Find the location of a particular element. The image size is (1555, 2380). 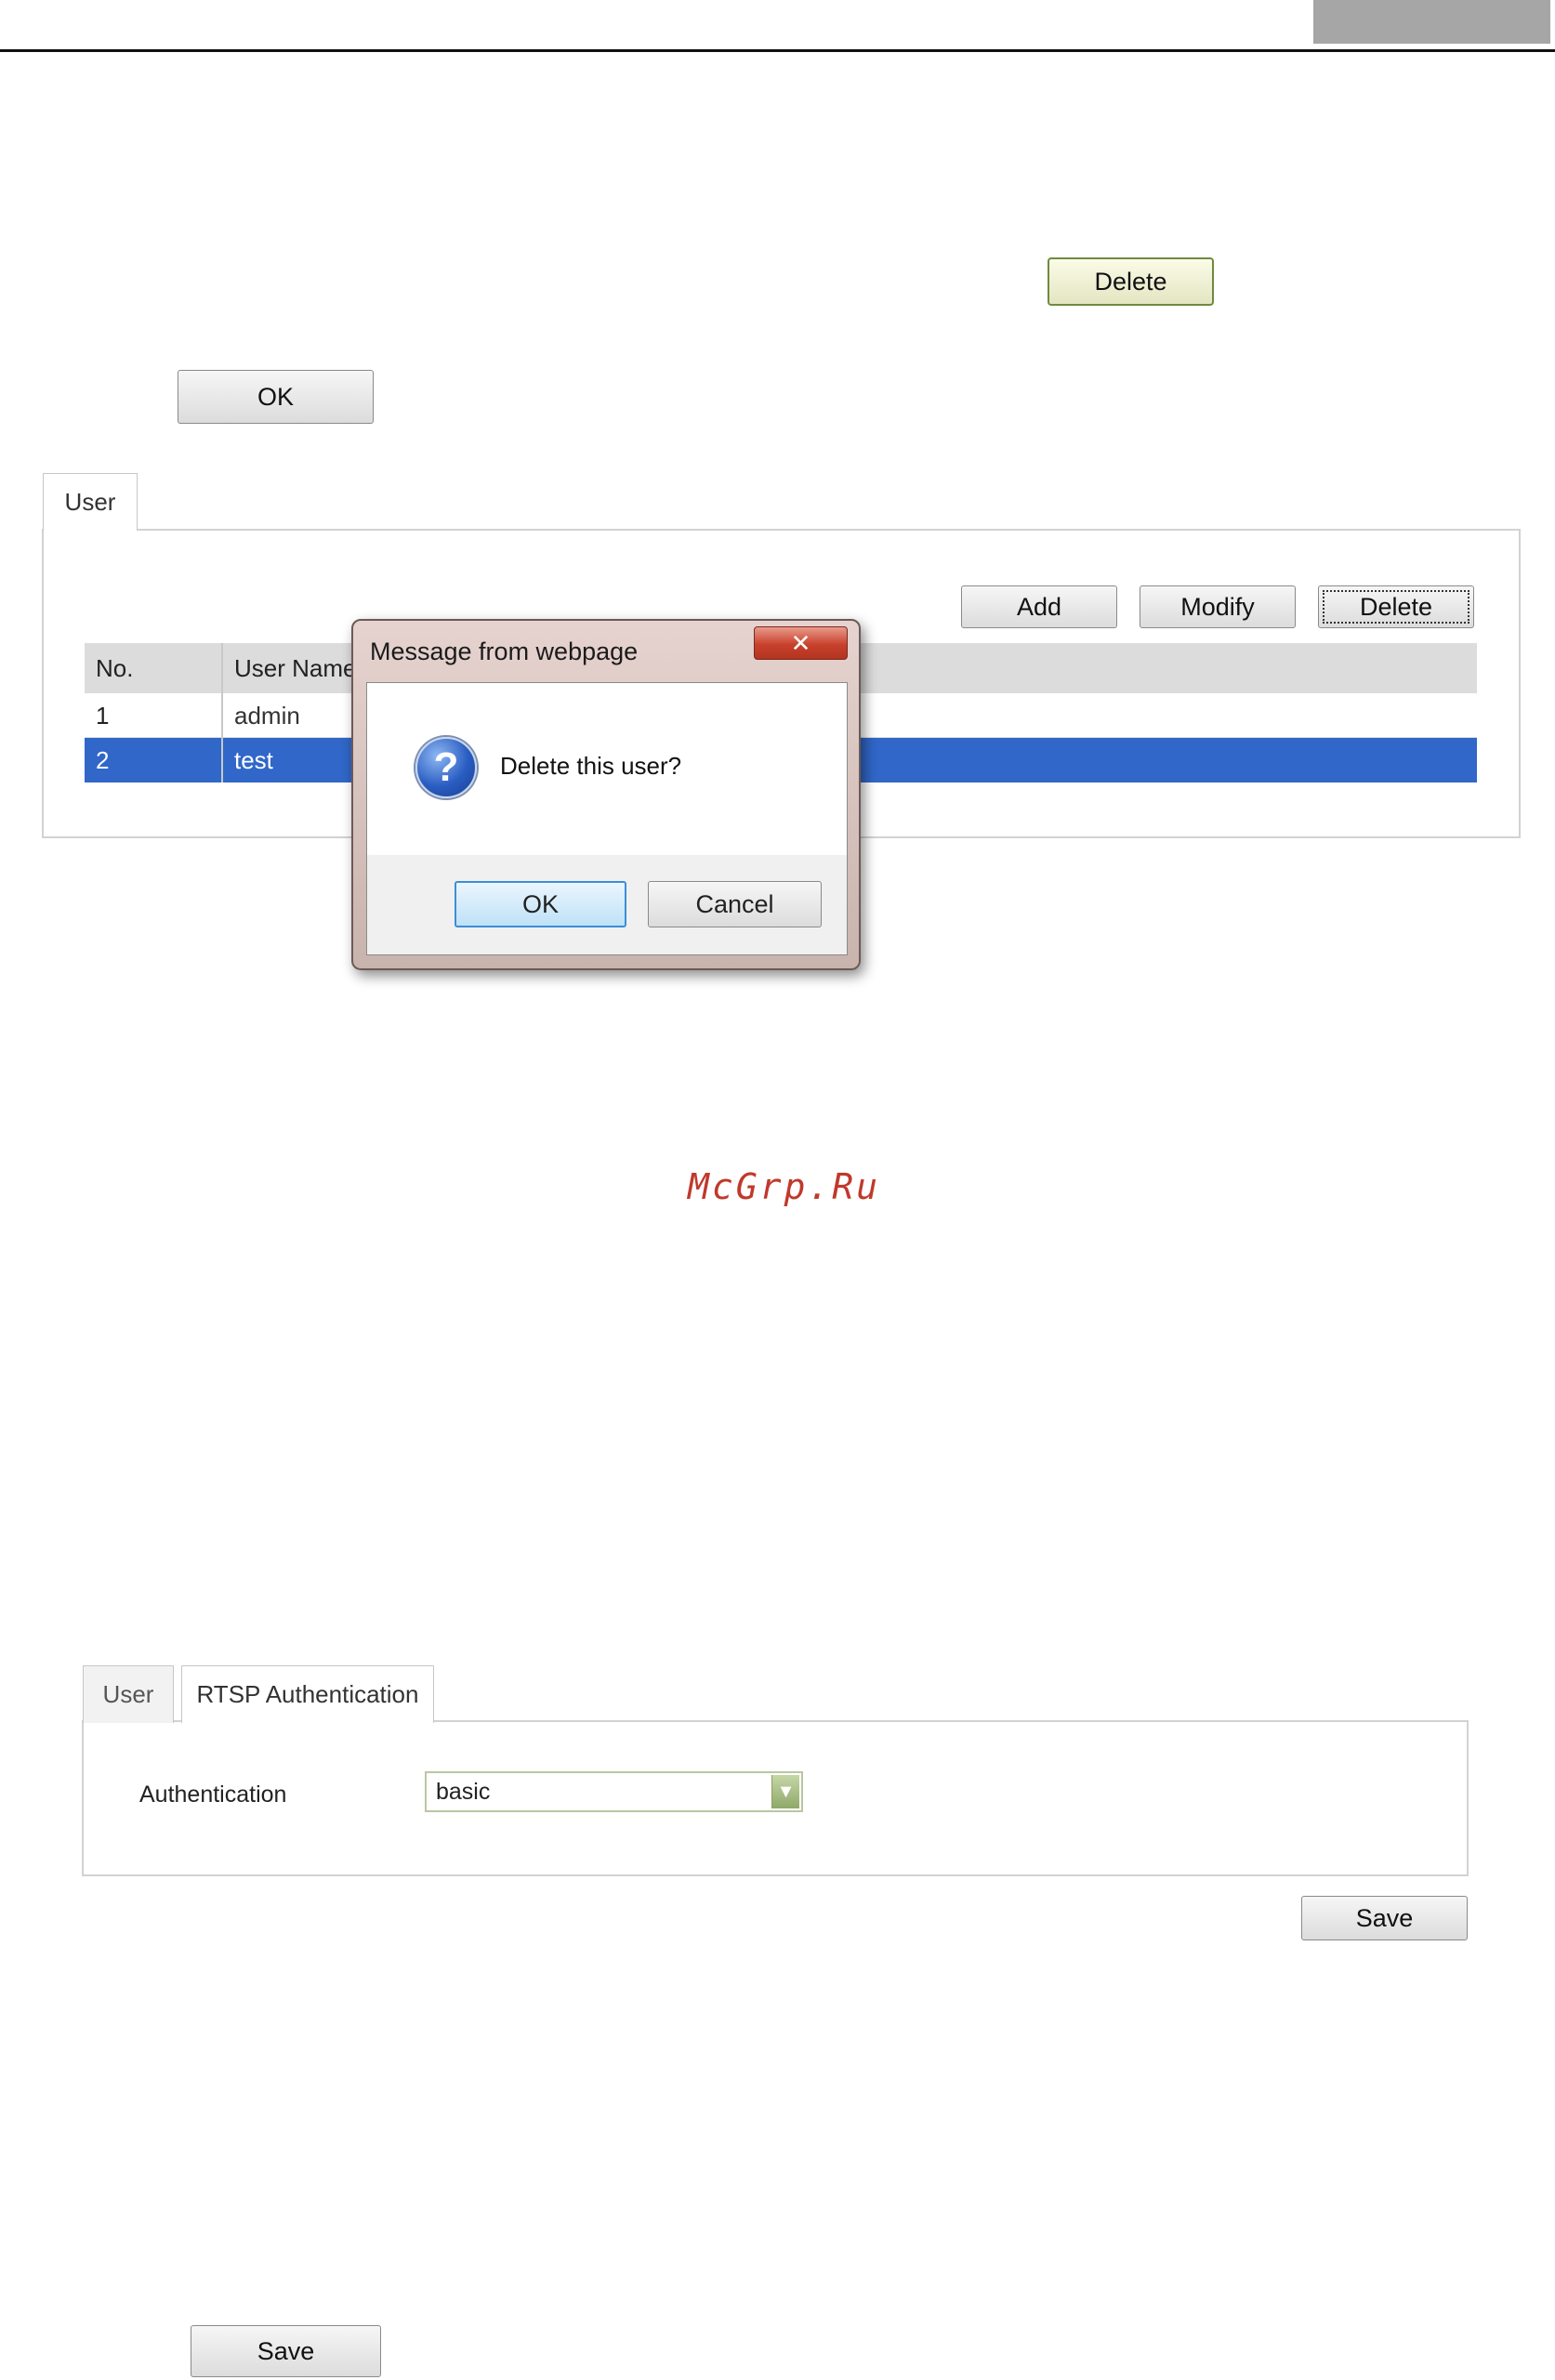

dialog-title: Message from webpage is located at coordinates (504, 651).